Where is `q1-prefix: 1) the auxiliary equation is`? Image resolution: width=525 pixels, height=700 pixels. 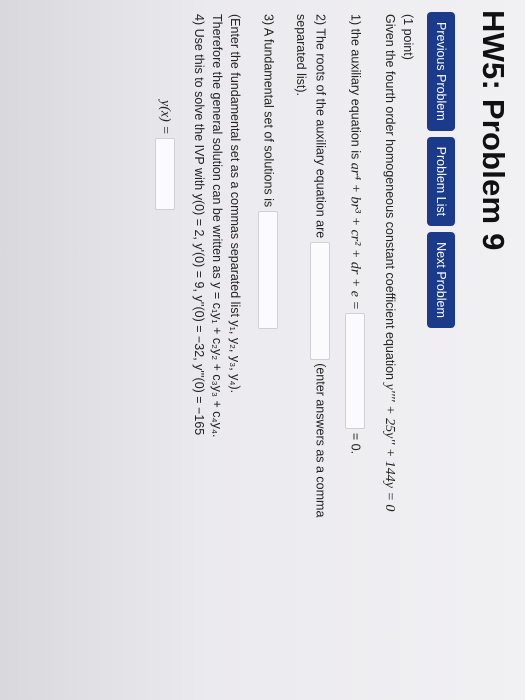 q1-prefix: 1) the auxiliary equation is is located at coordinates (355, 87).